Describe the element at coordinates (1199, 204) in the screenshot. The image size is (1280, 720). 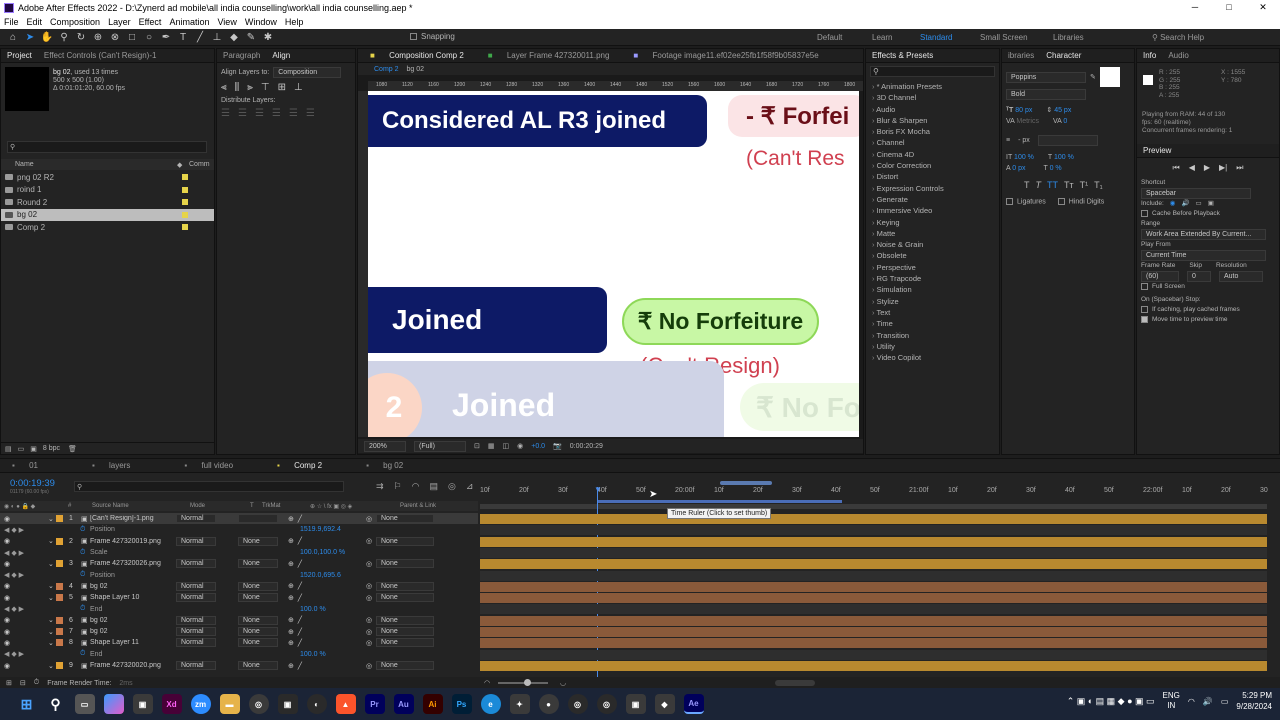
I see `include-overlays-icon: ▭` at that location.